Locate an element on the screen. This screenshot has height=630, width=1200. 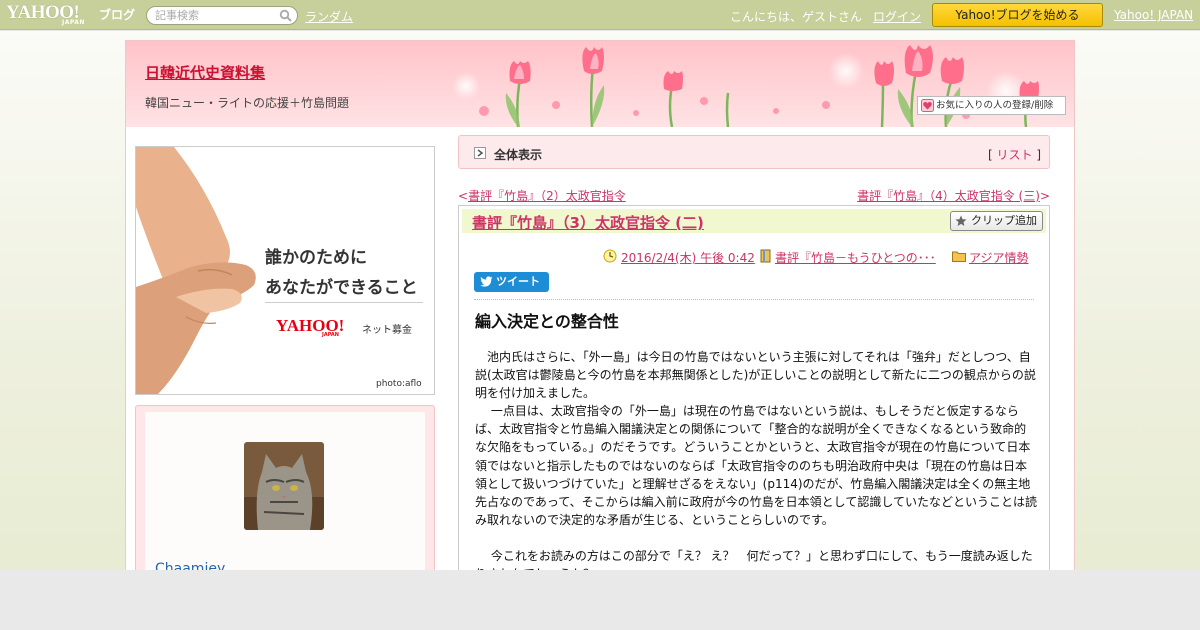
prev-arrow: < is located at coordinates (463, 196).